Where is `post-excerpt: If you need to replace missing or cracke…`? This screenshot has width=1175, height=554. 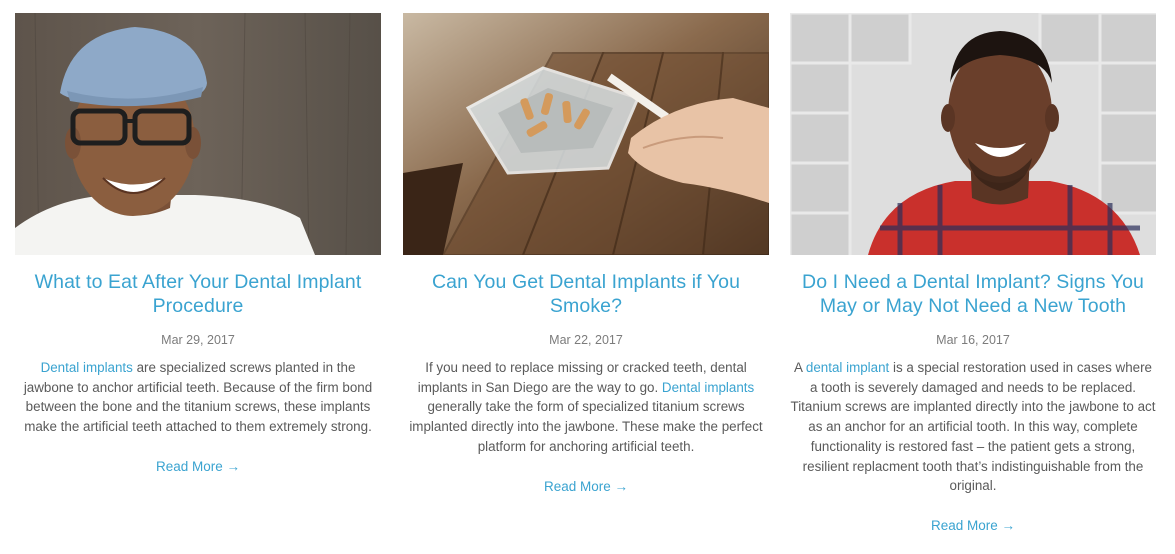
post-excerpt: If you need to replace missing or cracke… is located at coordinates (586, 407).